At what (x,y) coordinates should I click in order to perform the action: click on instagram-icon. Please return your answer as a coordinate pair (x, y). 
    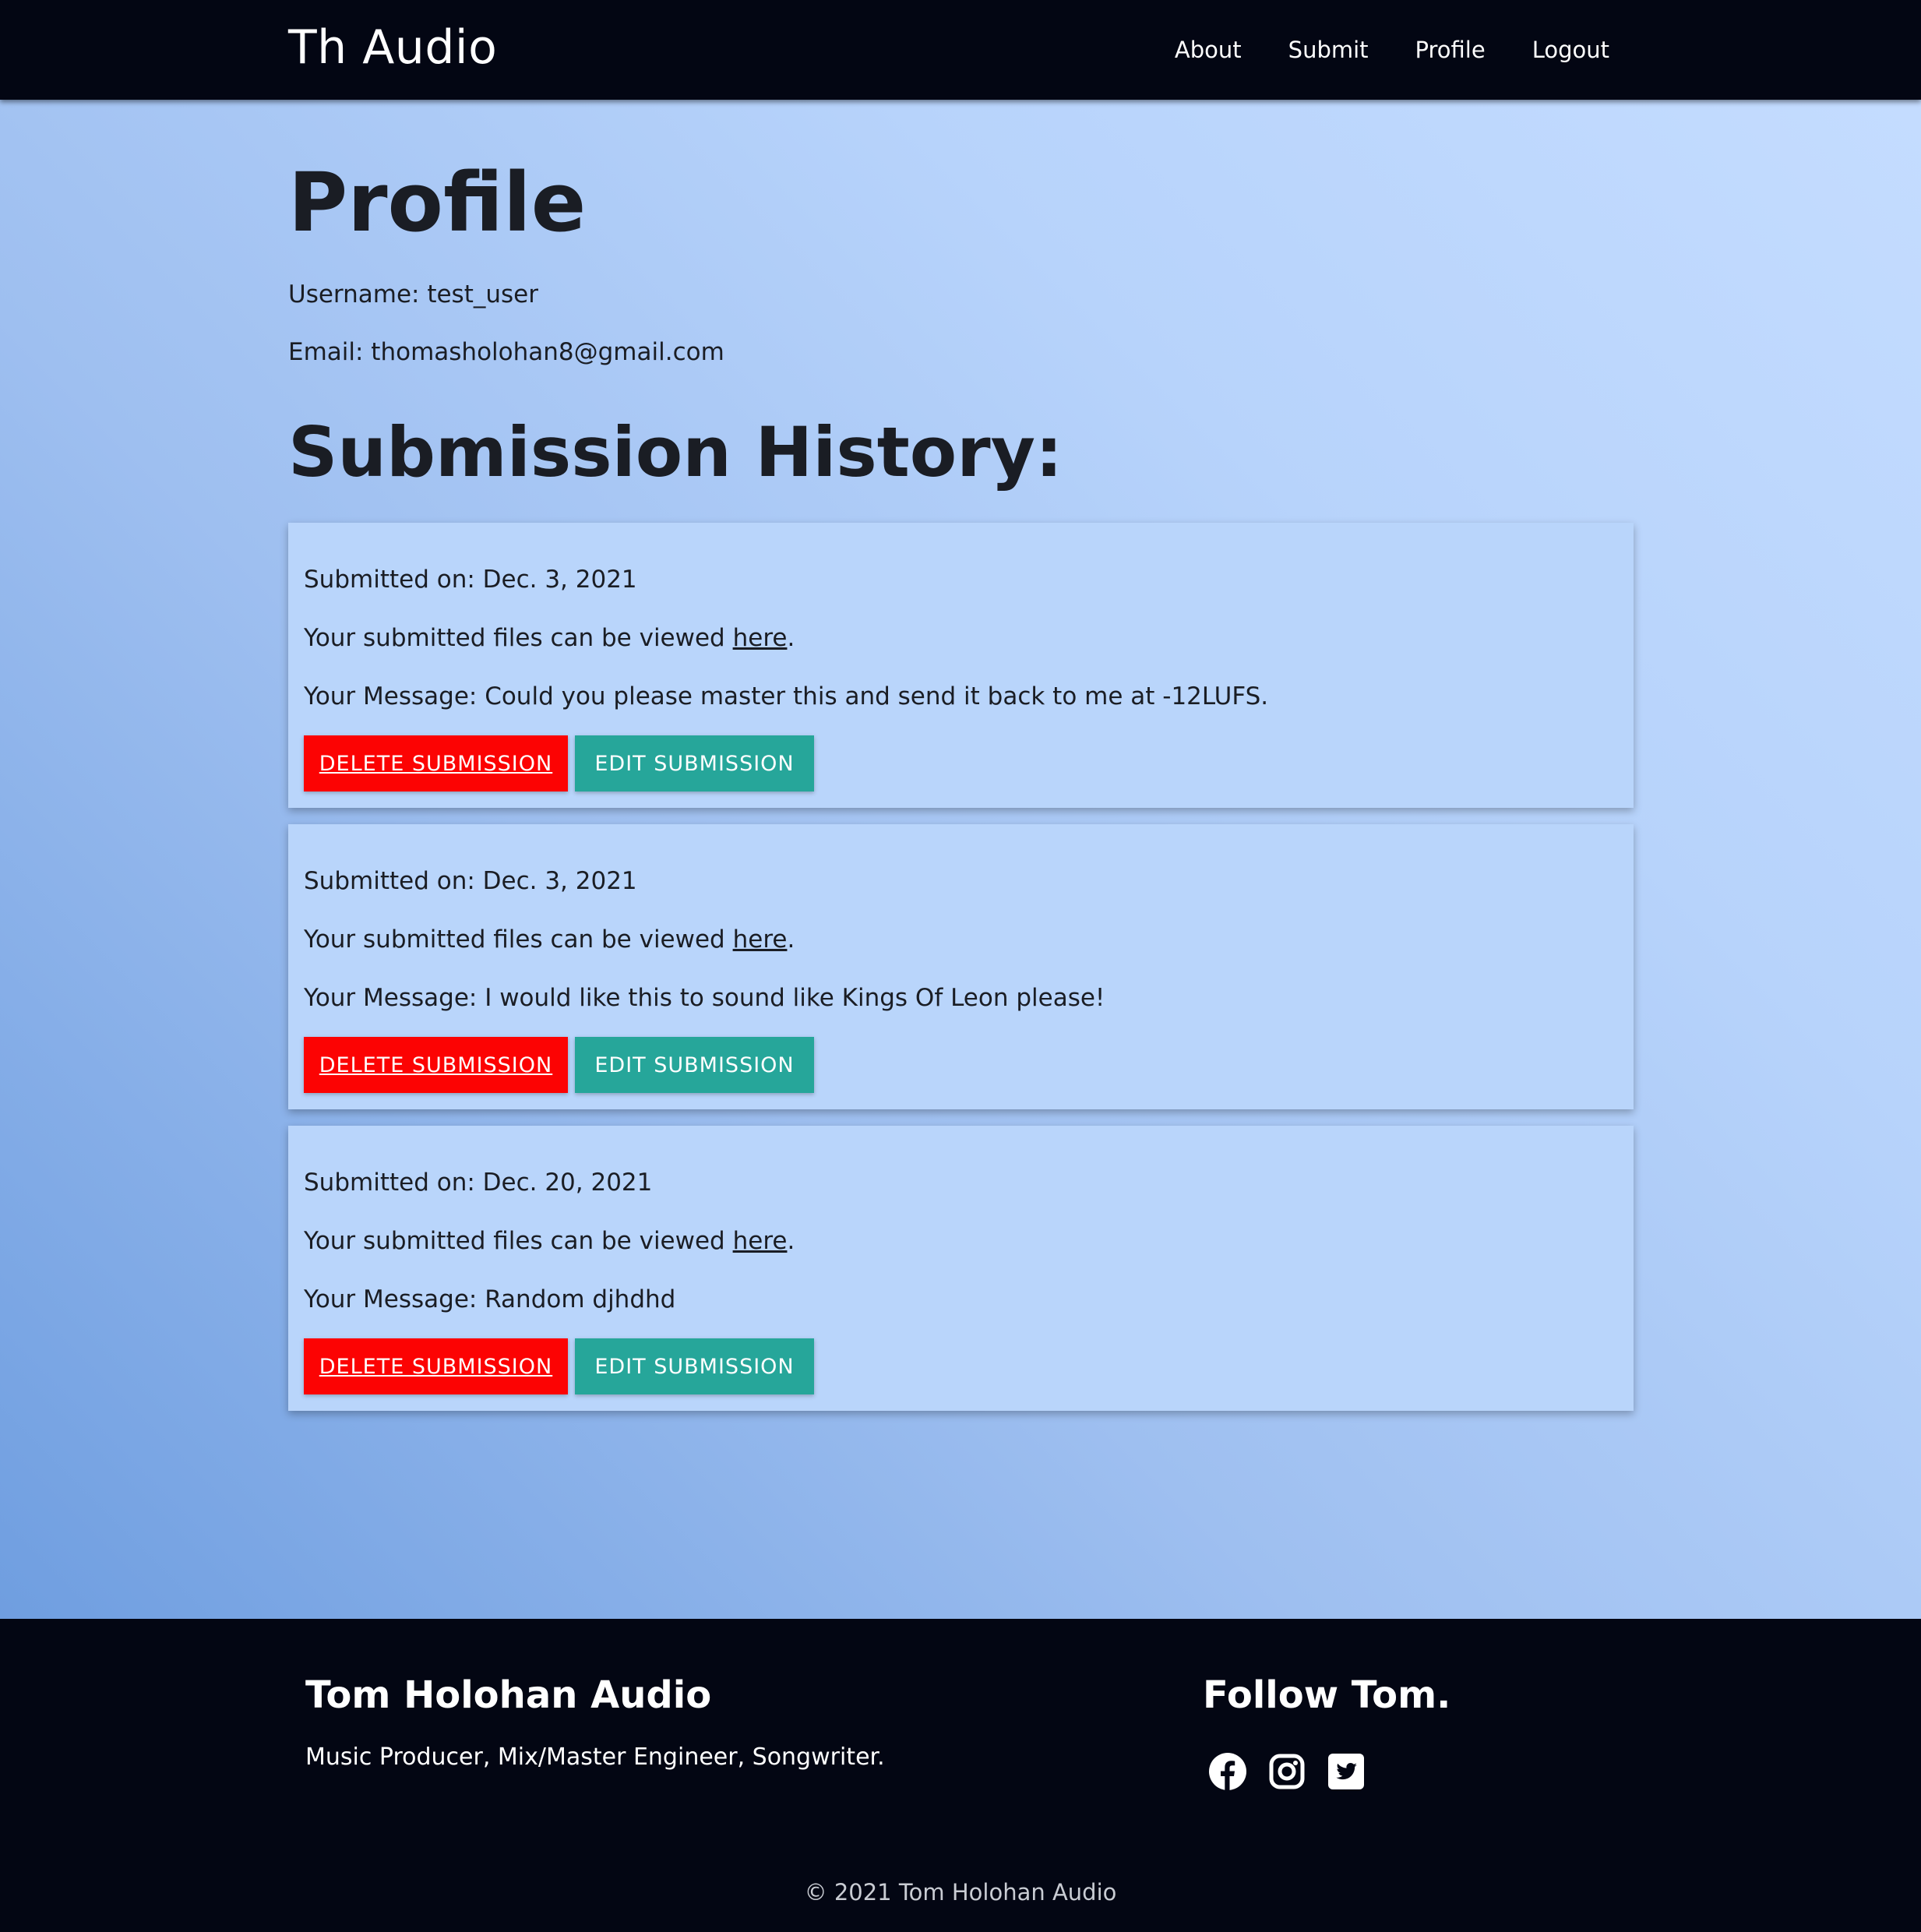
    Looking at the image, I should click on (1287, 1772).